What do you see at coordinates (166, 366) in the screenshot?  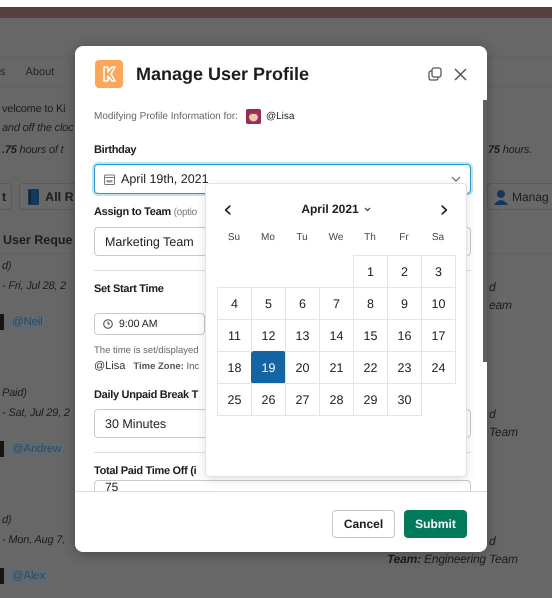 I see `timezone-text: Time Zone: Inc` at bounding box center [166, 366].